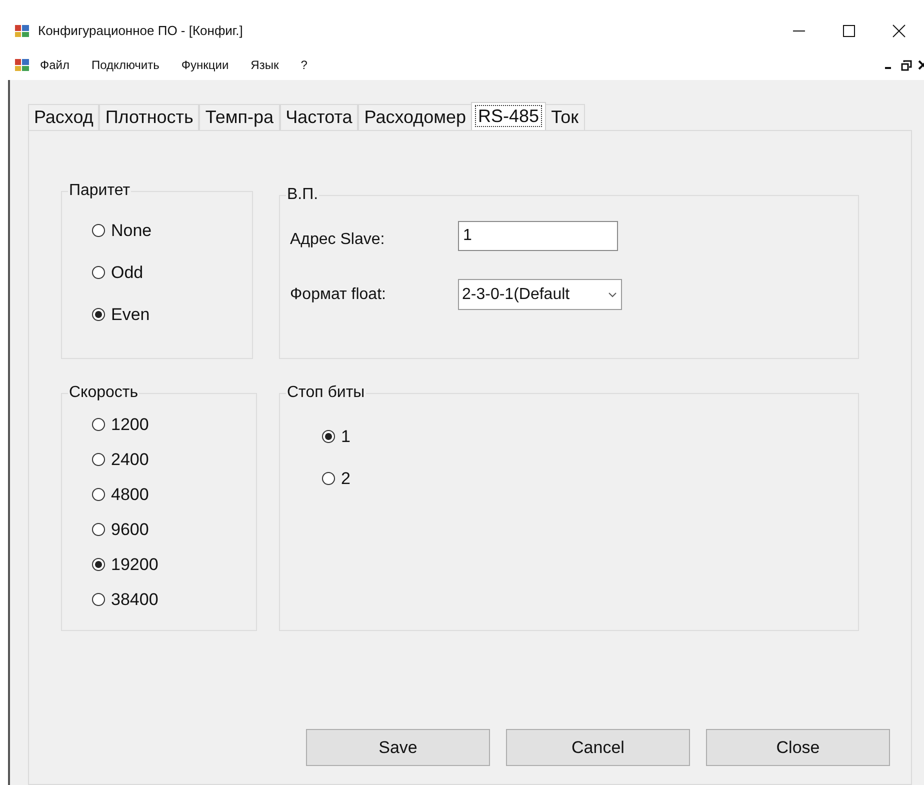 The width and height of the screenshot is (924, 785). I want to click on slave-address-field: 1, so click(538, 236).